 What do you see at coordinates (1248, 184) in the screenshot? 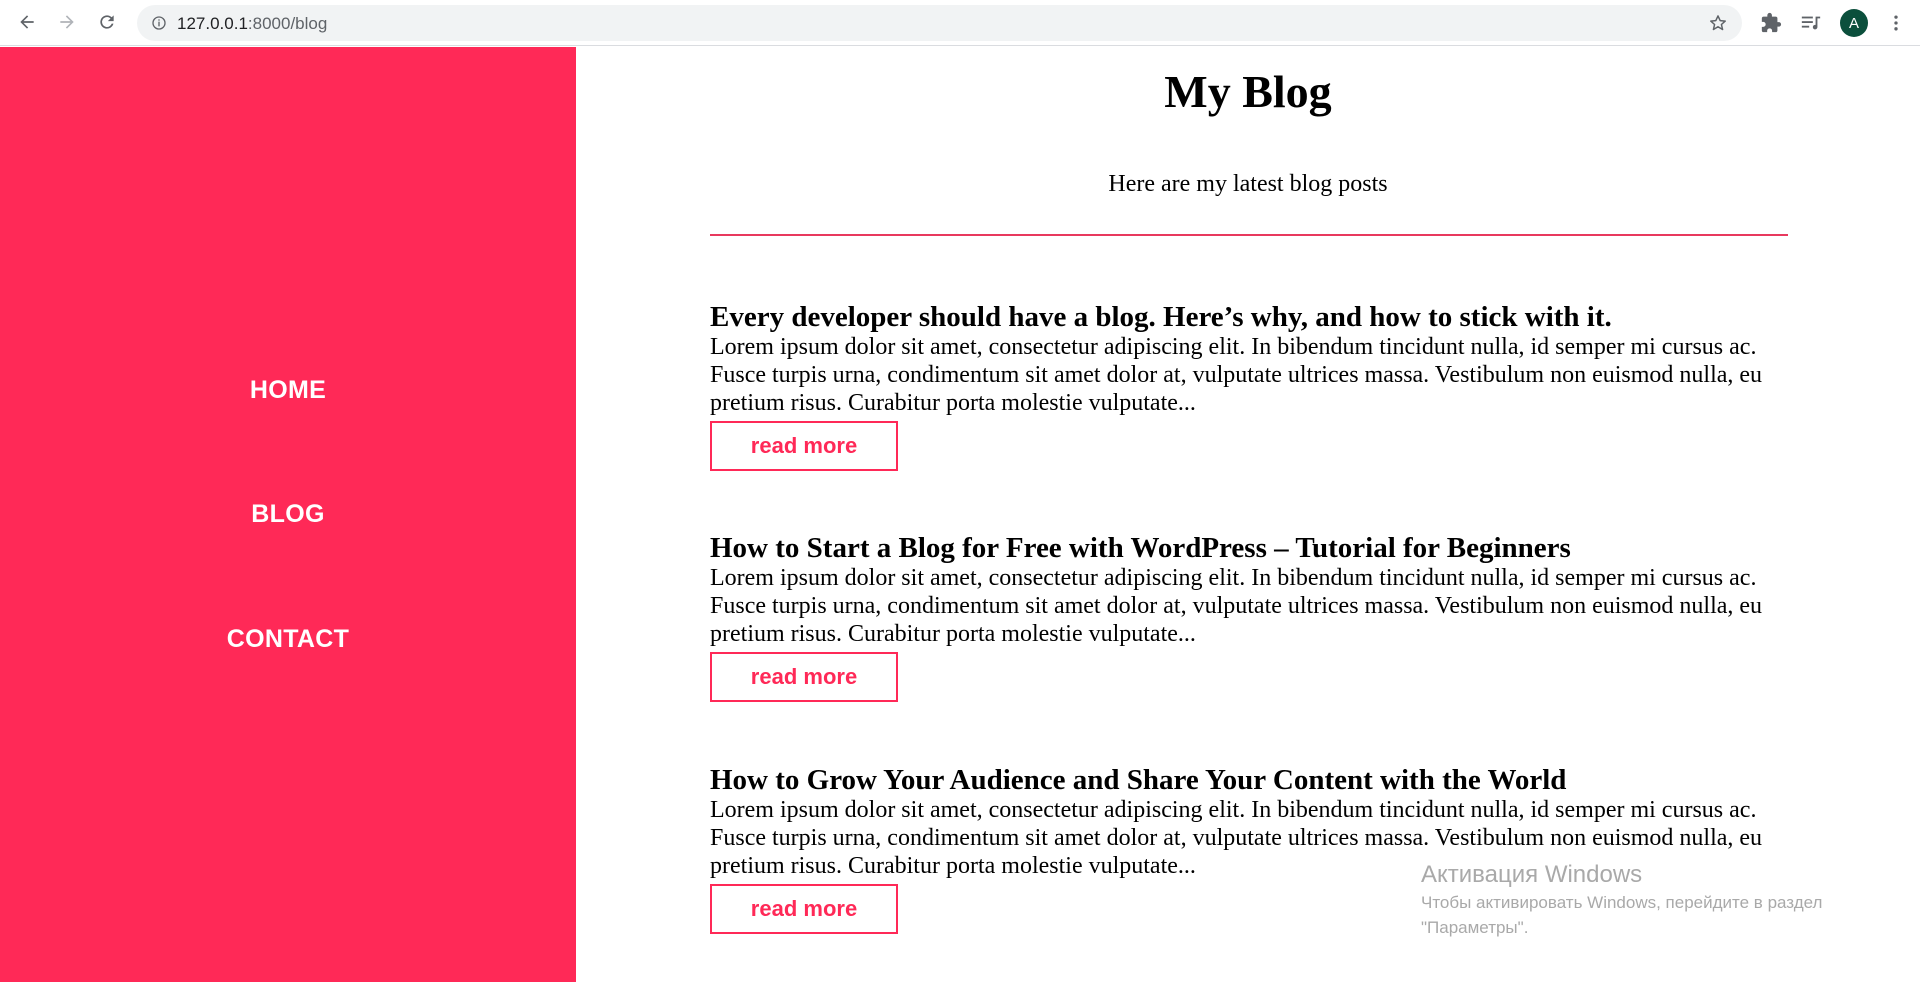
I see `page-subtitle: Here are my latest blog posts` at bounding box center [1248, 184].